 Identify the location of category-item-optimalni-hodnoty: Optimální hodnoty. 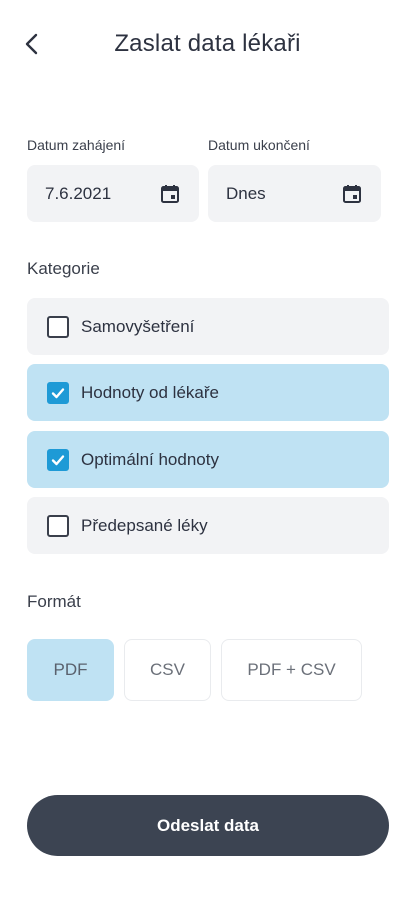
(208, 459).